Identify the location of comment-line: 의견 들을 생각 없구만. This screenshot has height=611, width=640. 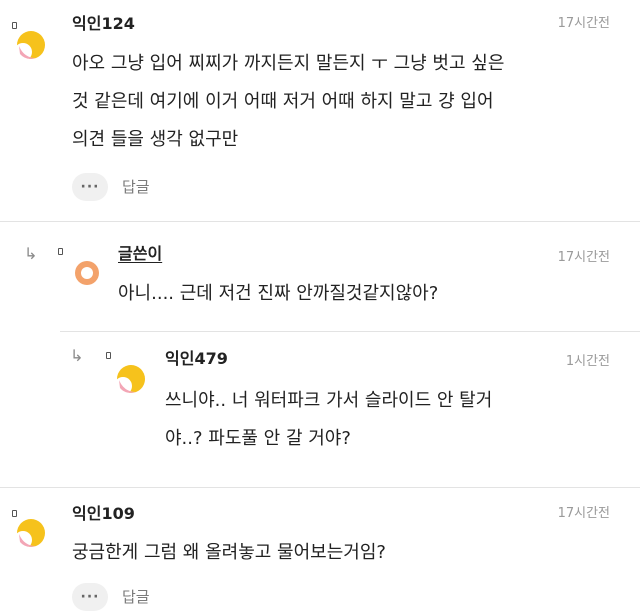
(155, 139).